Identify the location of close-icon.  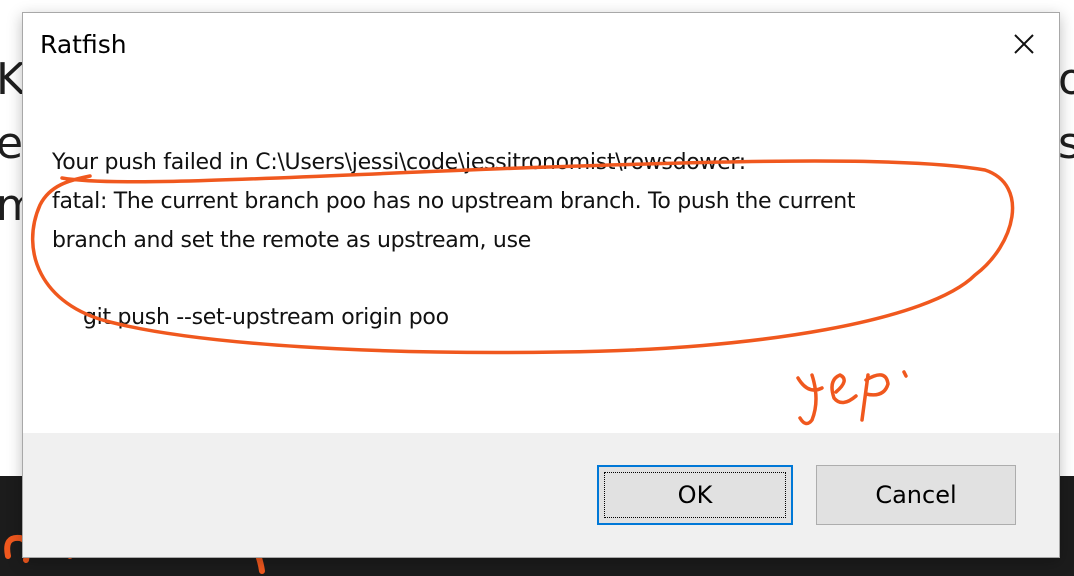
(1024, 44).